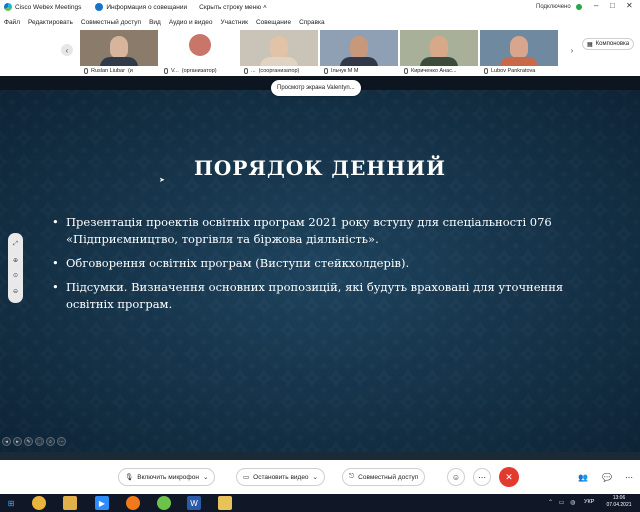 This screenshot has height=512, width=640. What do you see at coordinates (388, 477) in the screenshot?
I see `share-label: Совместный доступ` at bounding box center [388, 477].